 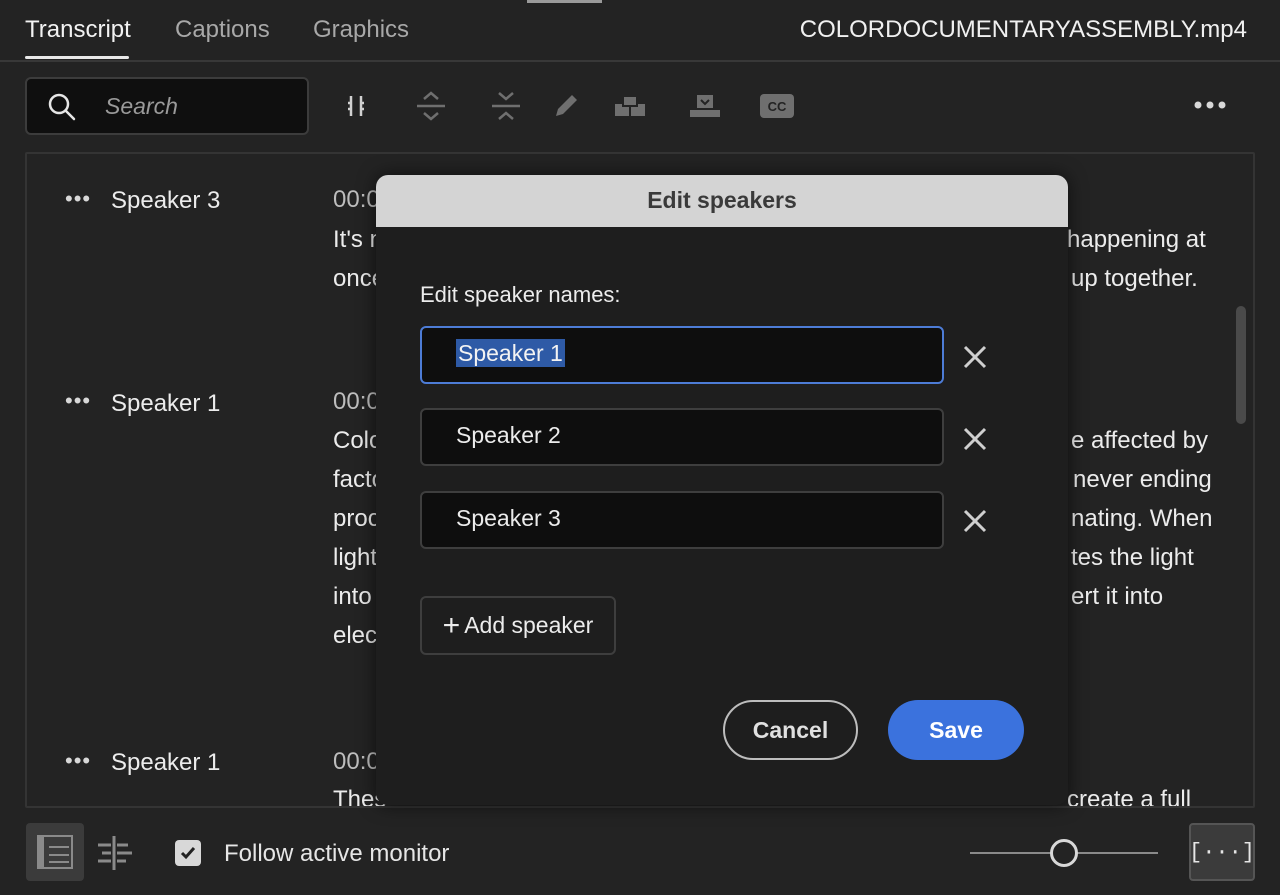 I want to click on active-tab-underline, so click(x=77, y=57).